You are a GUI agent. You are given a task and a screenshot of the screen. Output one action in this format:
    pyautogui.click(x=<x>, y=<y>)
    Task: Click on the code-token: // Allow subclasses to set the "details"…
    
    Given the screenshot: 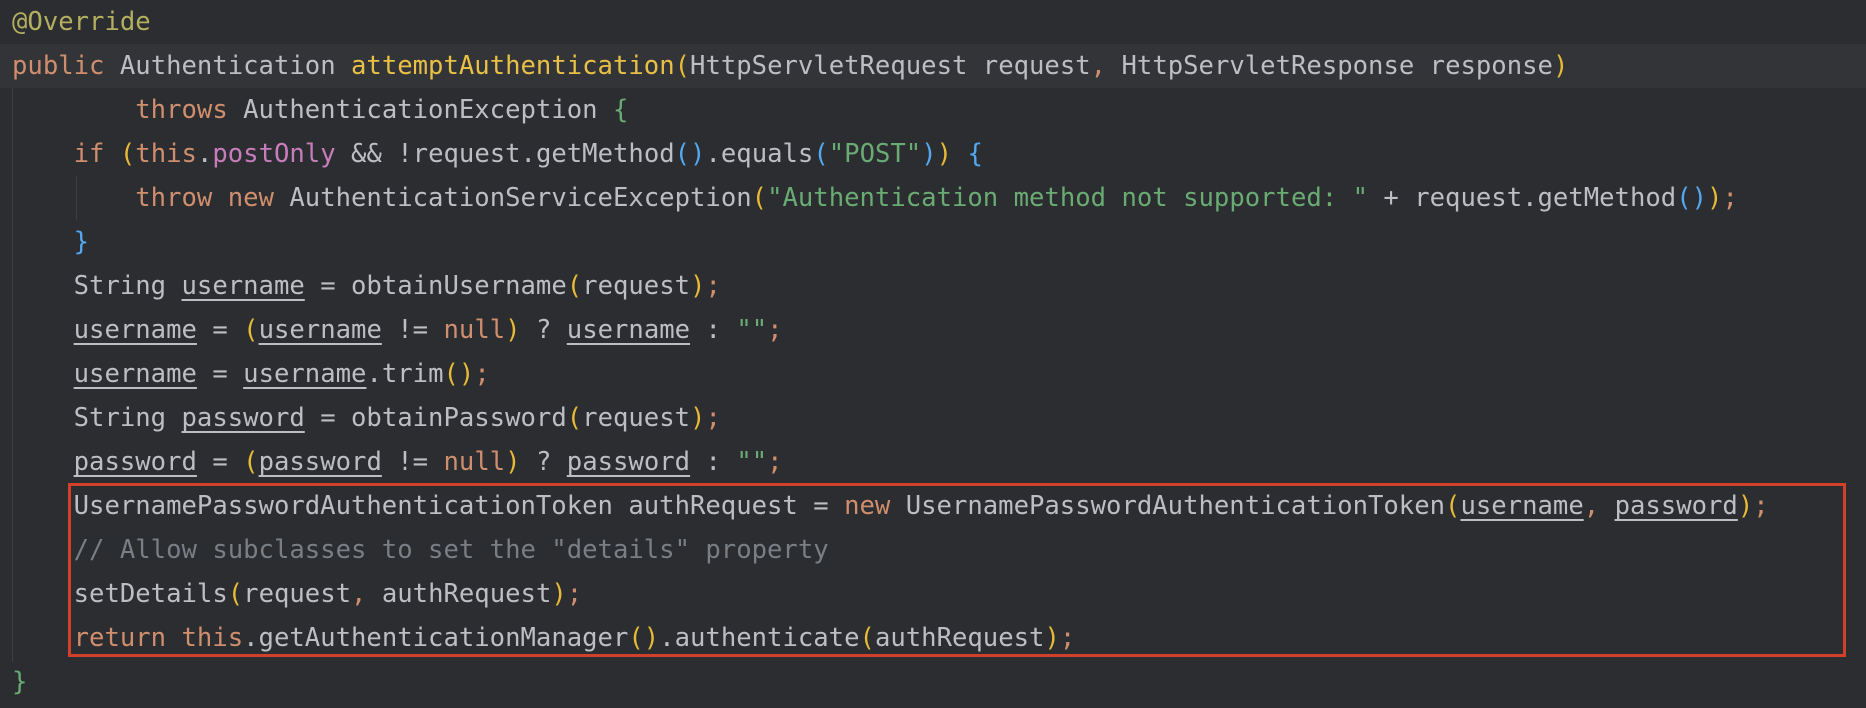 What is the action you would take?
    pyautogui.click(x=420, y=550)
    